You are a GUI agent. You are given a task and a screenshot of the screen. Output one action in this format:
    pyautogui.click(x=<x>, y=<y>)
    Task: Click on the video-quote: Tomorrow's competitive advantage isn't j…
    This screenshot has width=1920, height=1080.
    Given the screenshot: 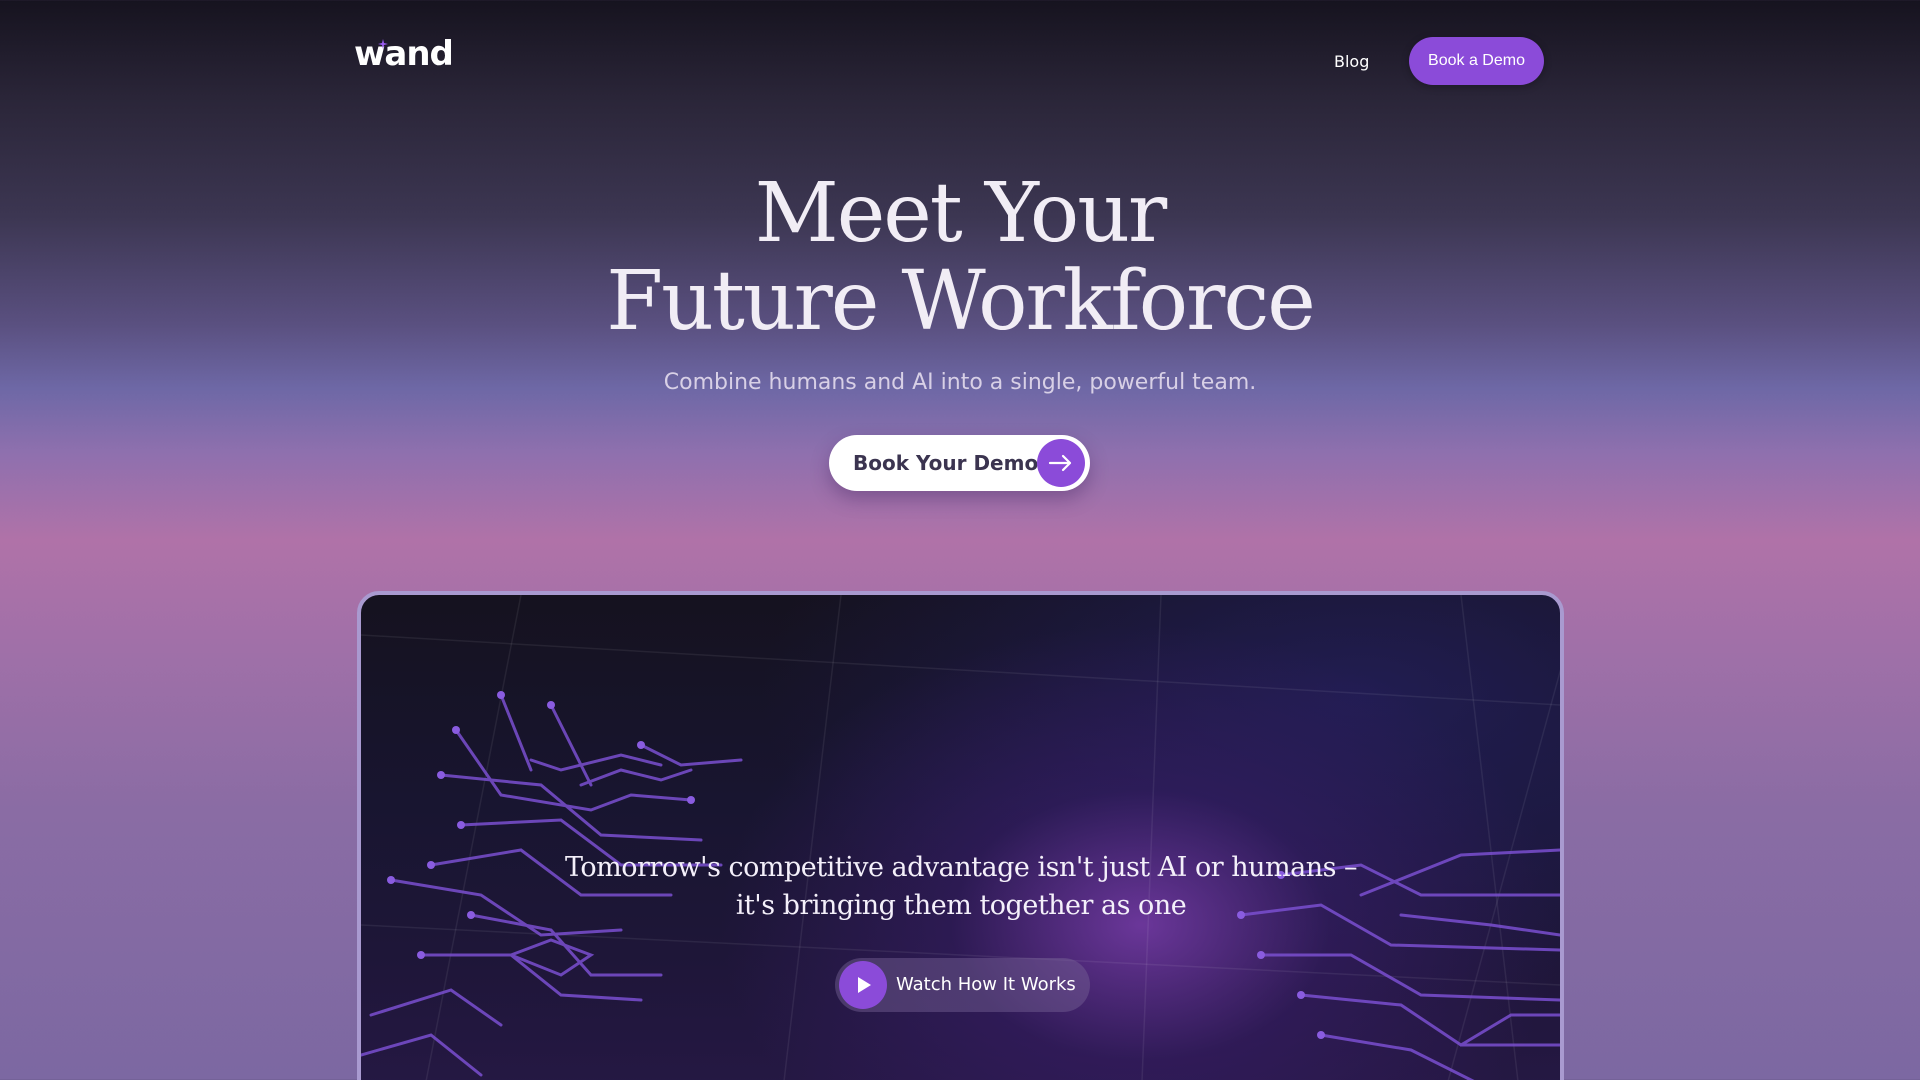 What is the action you would take?
    pyautogui.click(x=961, y=887)
    